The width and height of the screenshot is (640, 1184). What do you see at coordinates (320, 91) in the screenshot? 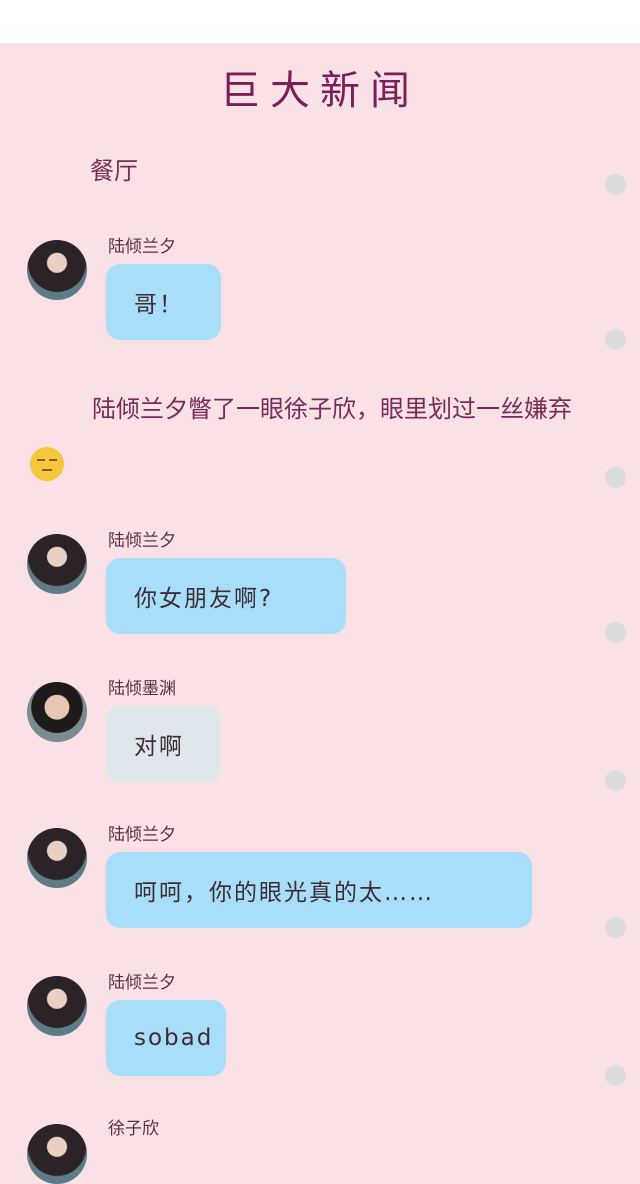
I see `page-title: 巨大新闻` at bounding box center [320, 91].